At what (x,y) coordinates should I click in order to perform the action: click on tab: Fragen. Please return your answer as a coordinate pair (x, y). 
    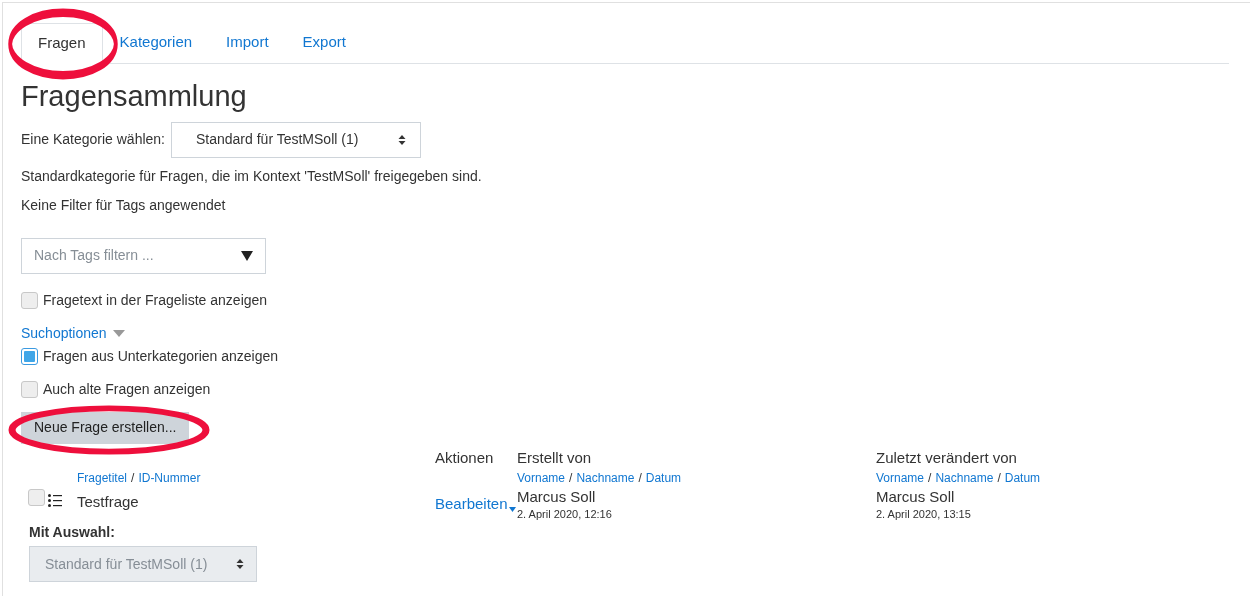
    Looking at the image, I should click on (62, 43).